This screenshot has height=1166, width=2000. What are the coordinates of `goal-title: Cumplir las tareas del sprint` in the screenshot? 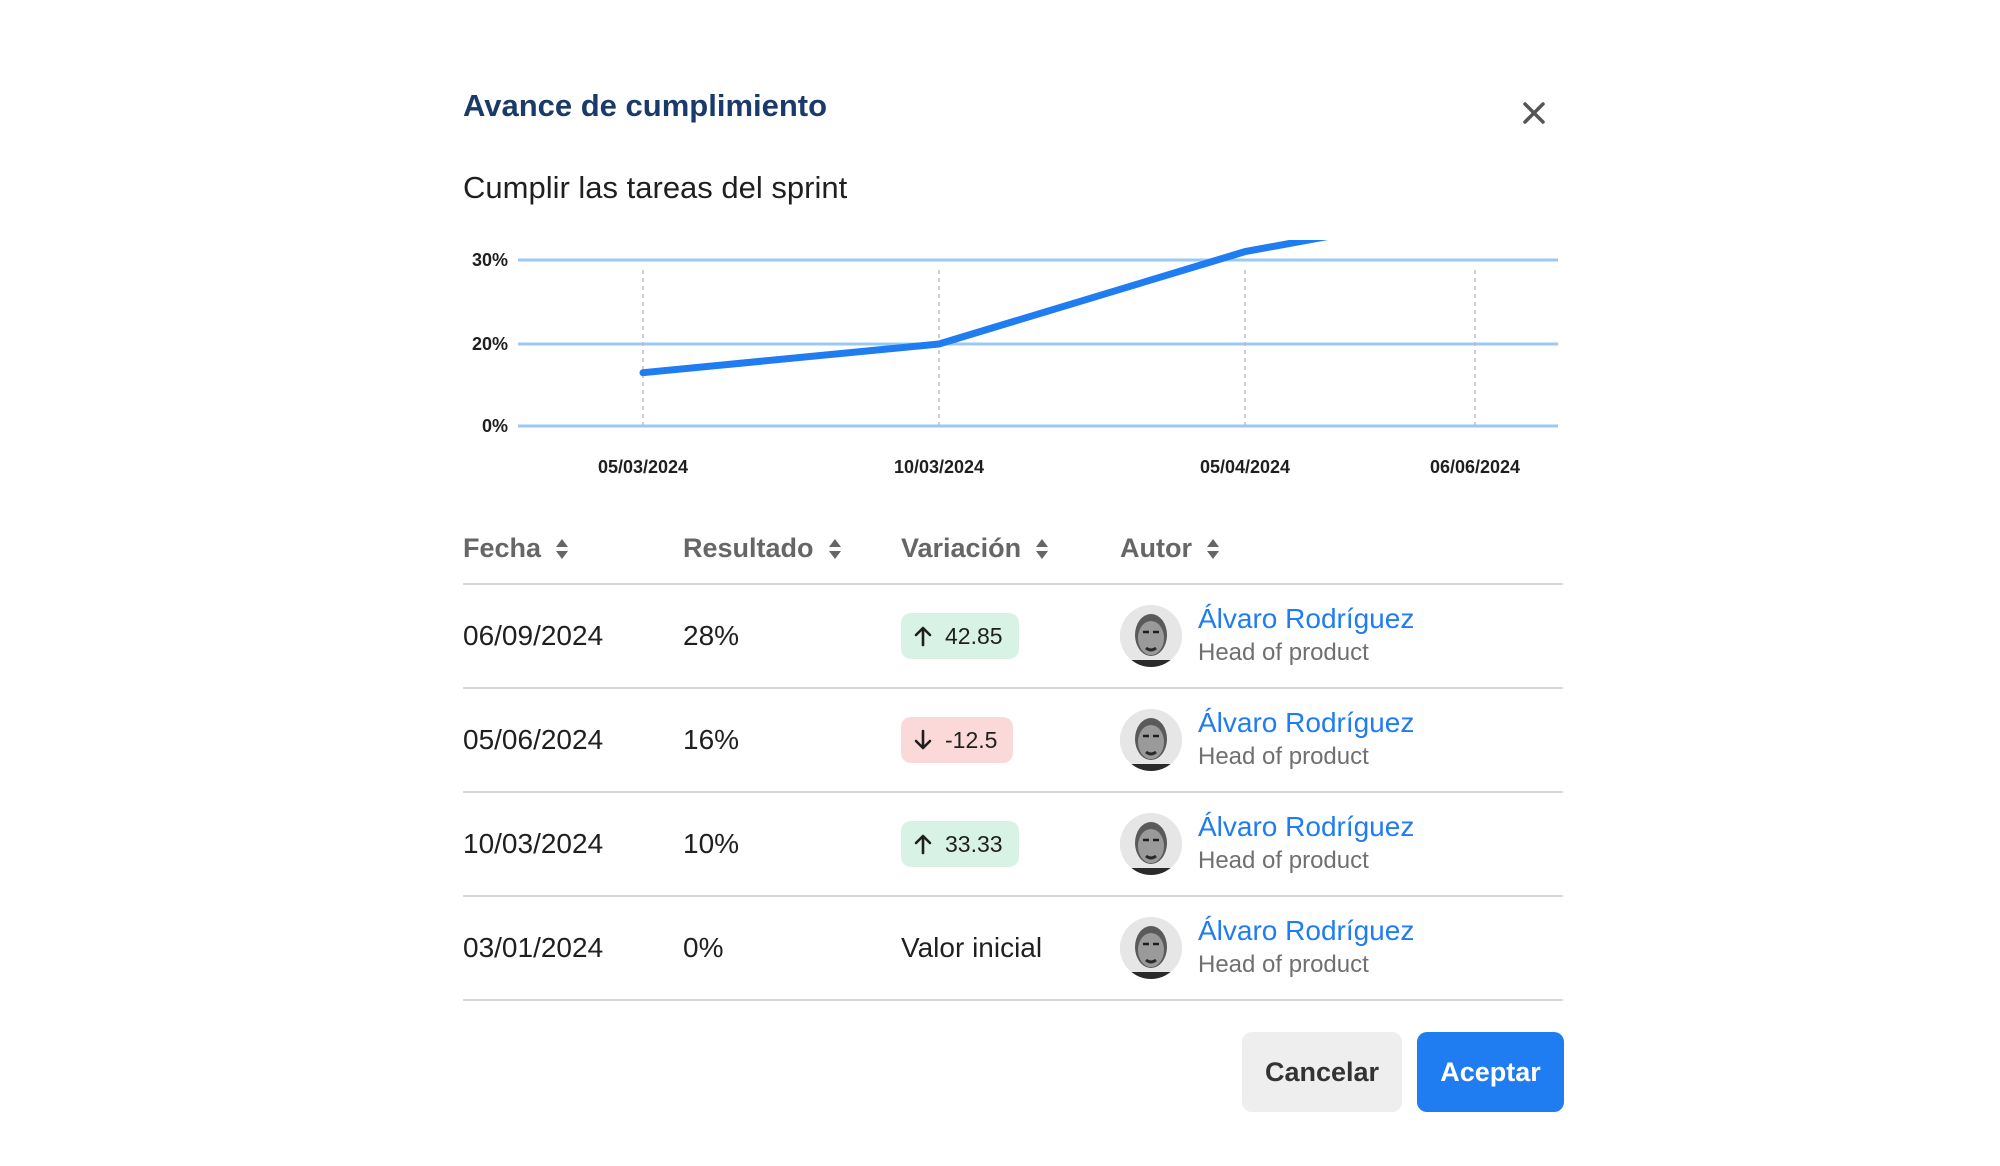 It's located at (655, 187).